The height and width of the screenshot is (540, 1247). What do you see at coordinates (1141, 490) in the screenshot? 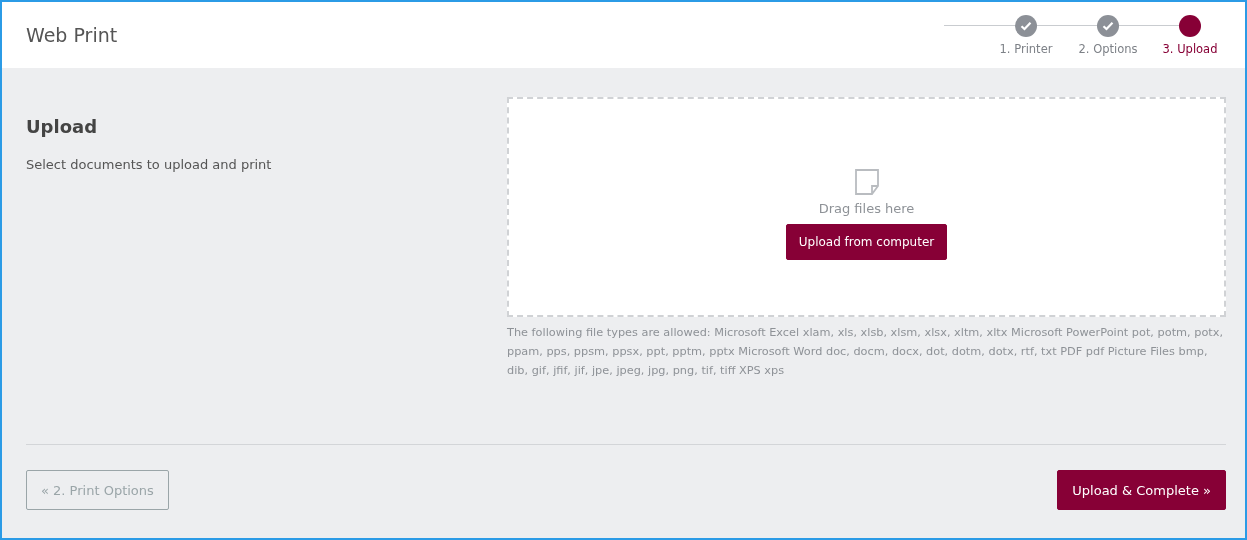
I see `complete-button: Upload & Complete »` at bounding box center [1141, 490].